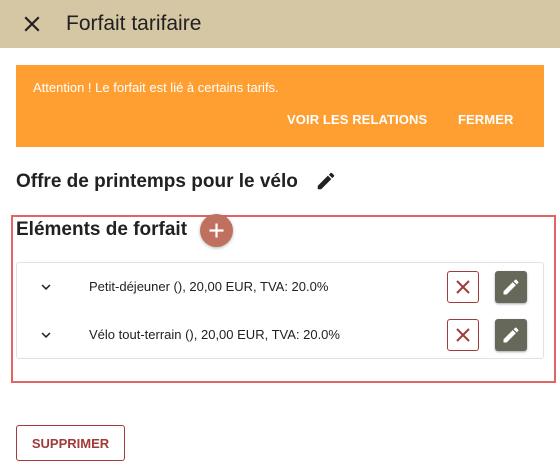 The image size is (560, 474). What do you see at coordinates (157, 181) in the screenshot?
I see `offer-name: Offre de printemps pour le vélo` at bounding box center [157, 181].